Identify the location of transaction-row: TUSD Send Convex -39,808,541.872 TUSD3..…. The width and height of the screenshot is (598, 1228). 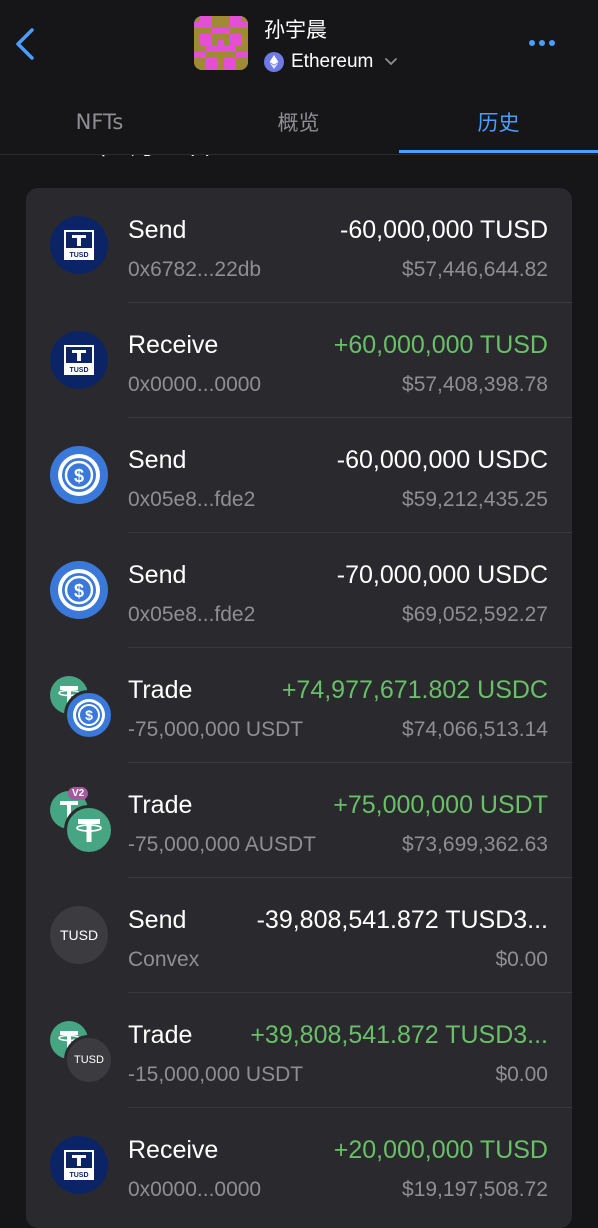
(299, 935).